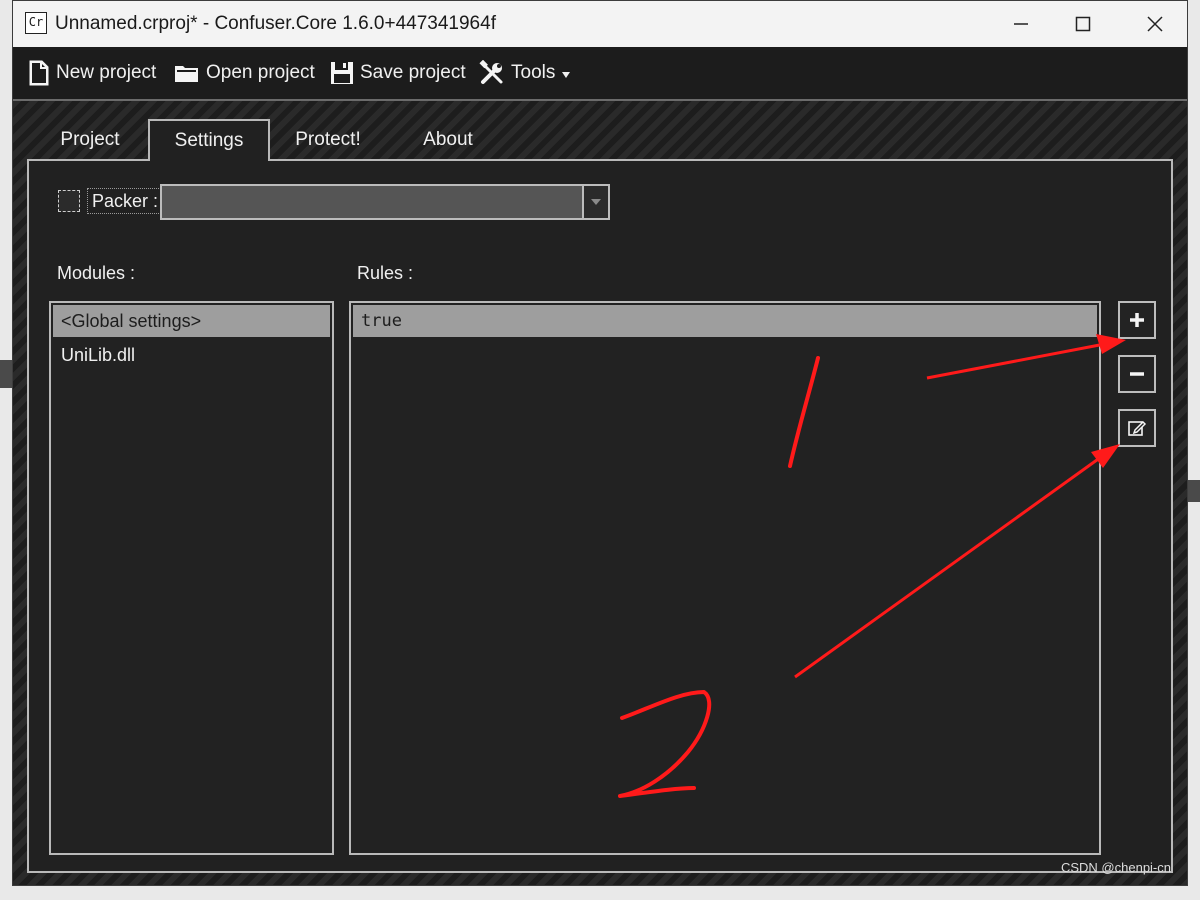  What do you see at coordinates (39, 73) in the screenshot?
I see `document-icon` at bounding box center [39, 73].